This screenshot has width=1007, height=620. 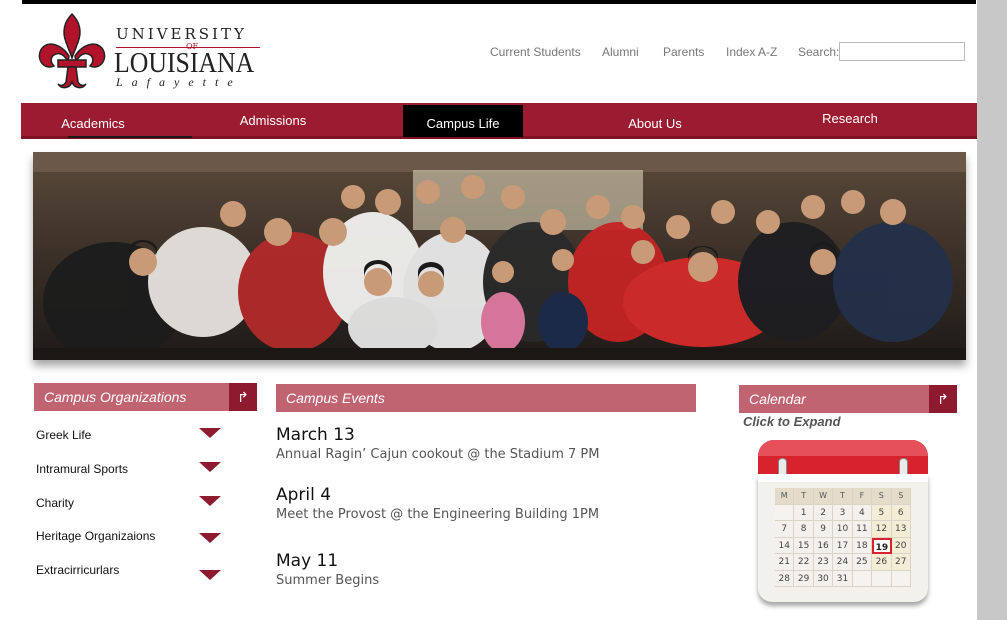 What do you see at coordinates (304, 495) in the screenshot?
I see `event-date: April 4` at bounding box center [304, 495].